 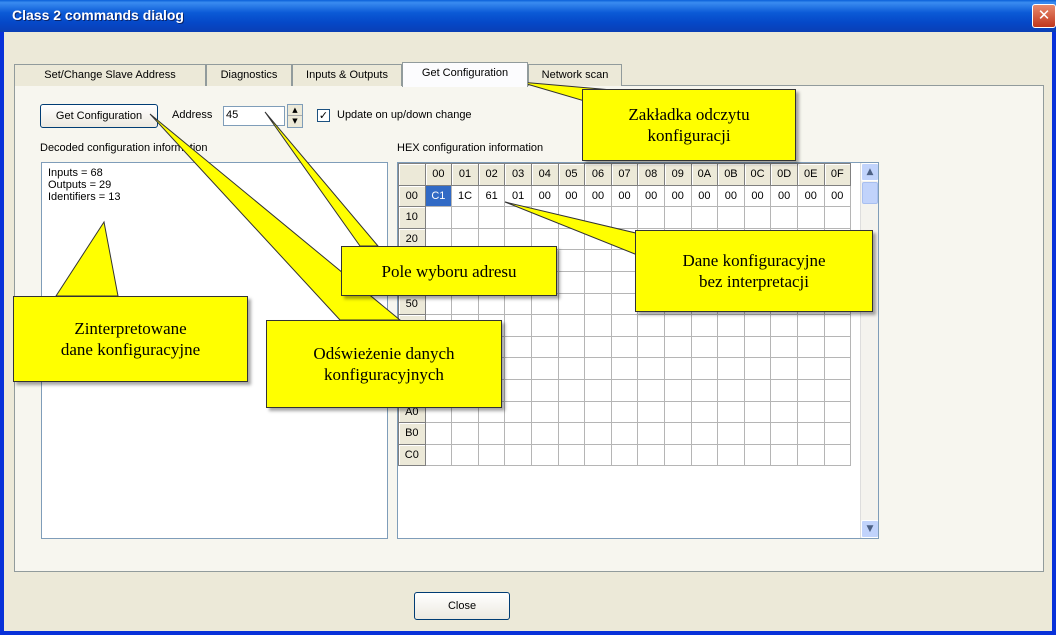 What do you see at coordinates (323, 115) in the screenshot?
I see `update-checkbox: ✓` at bounding box center [323, 115].